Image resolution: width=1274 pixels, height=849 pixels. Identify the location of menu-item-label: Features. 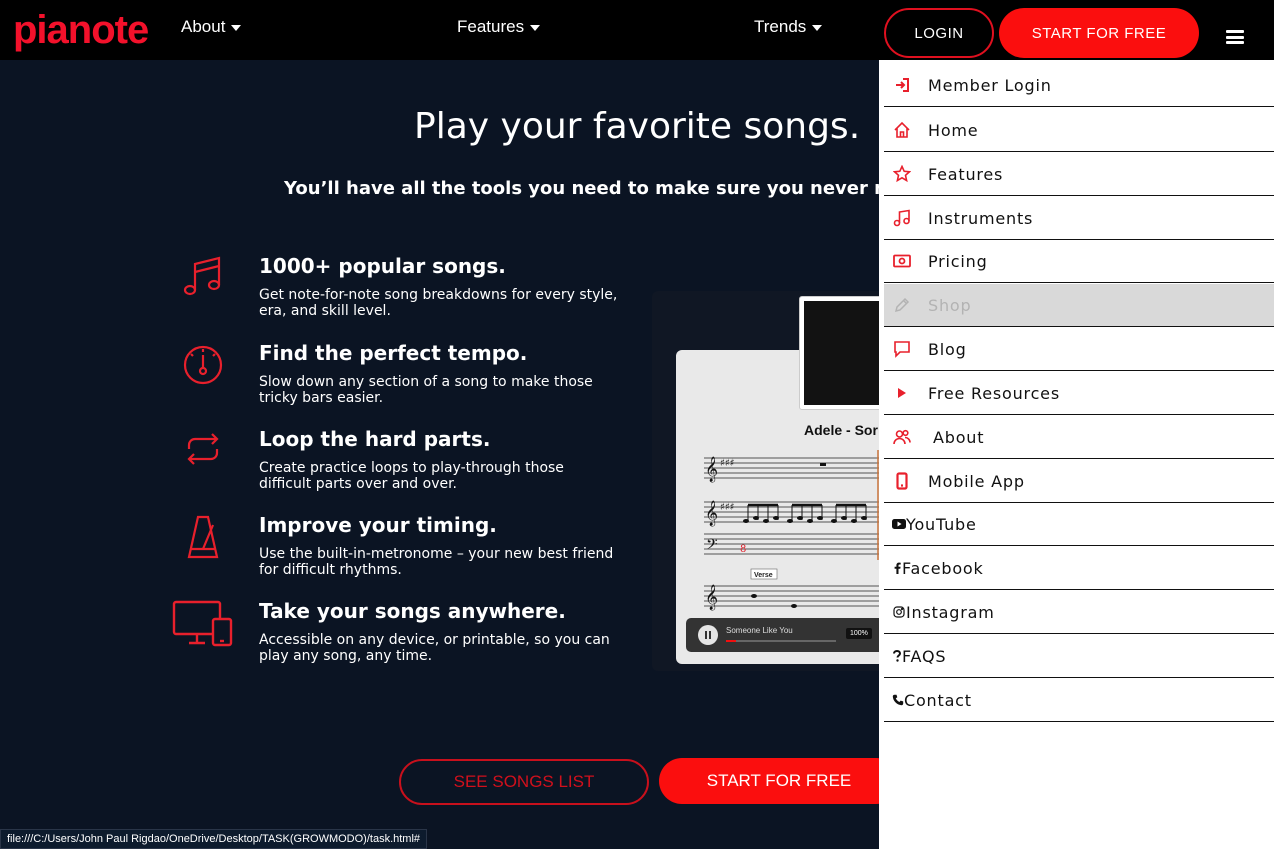
(966, 174).